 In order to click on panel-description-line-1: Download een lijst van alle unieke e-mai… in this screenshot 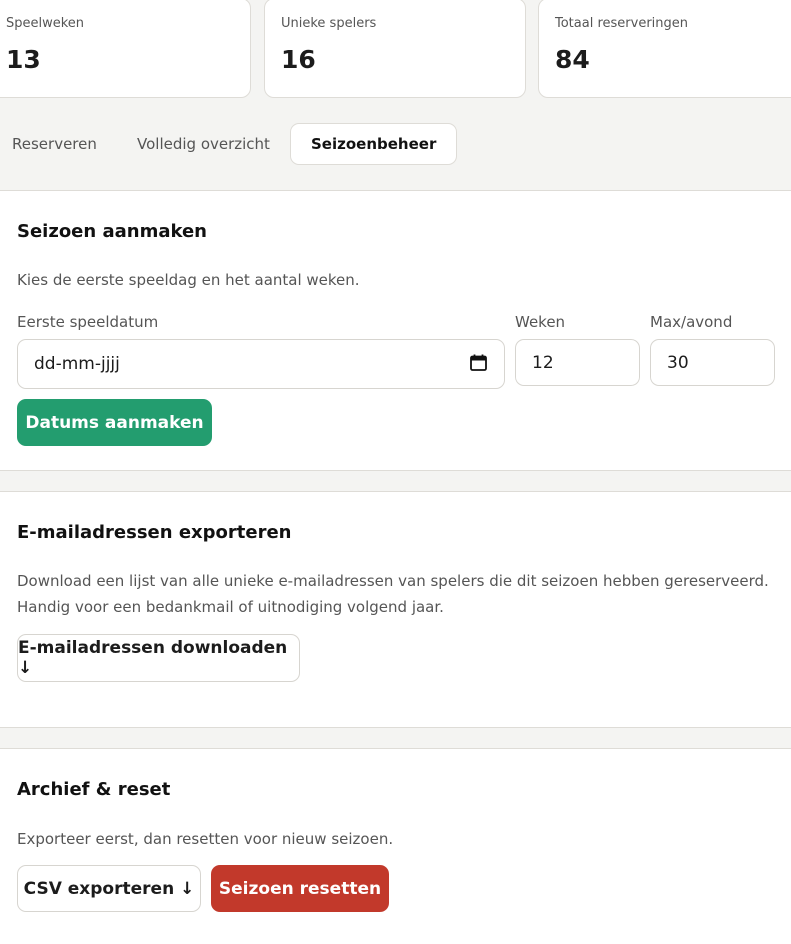, I will do `click(393, 581)`.